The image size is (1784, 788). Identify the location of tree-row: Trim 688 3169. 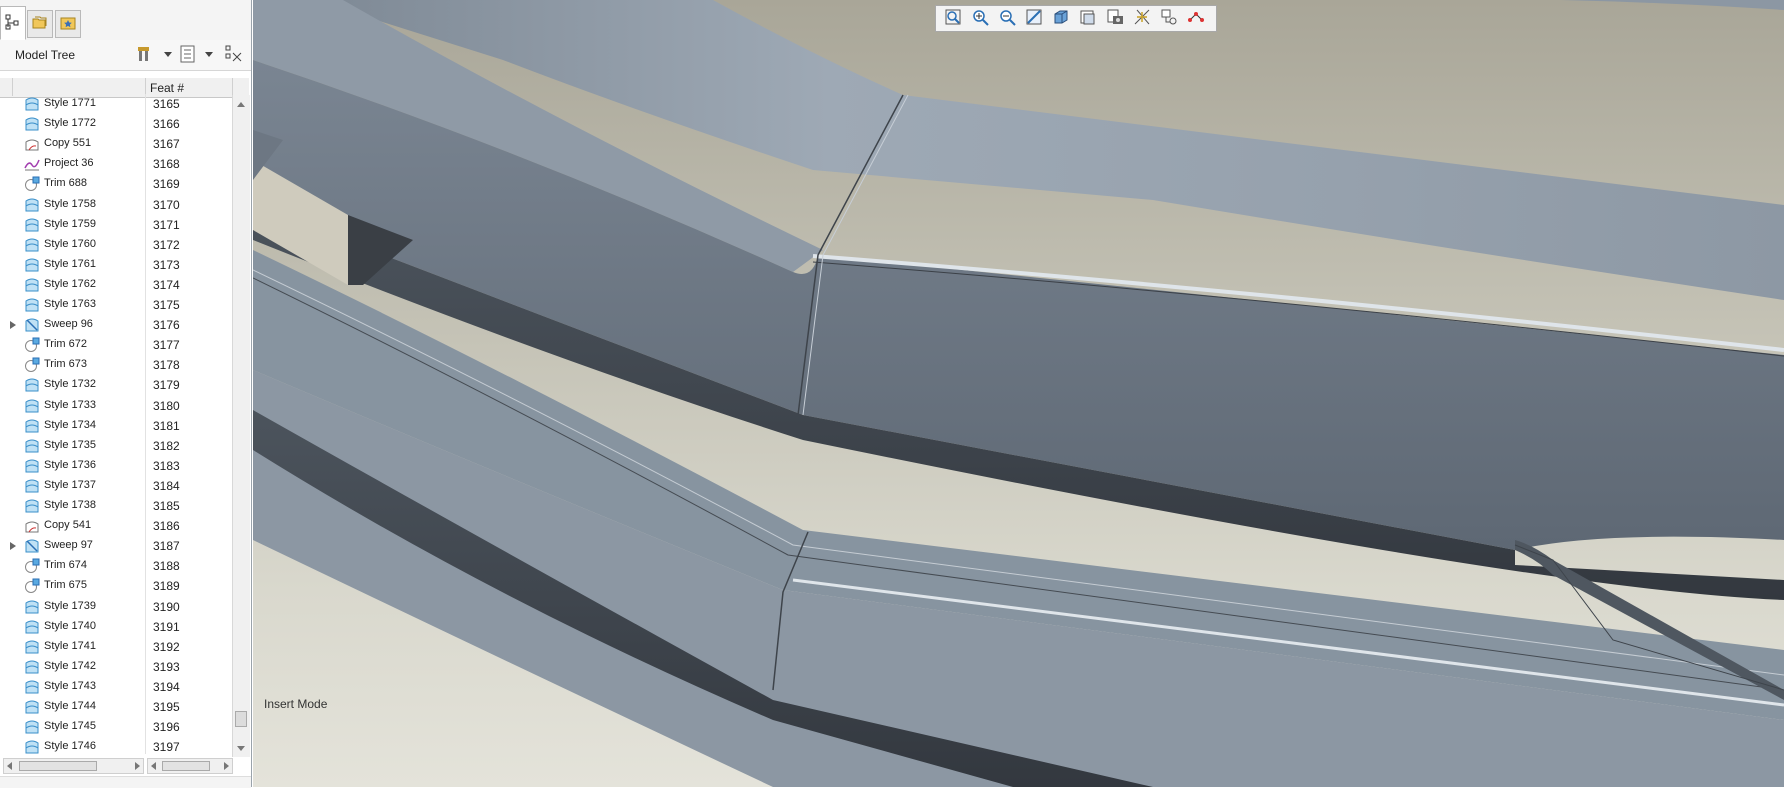
(116, 184).